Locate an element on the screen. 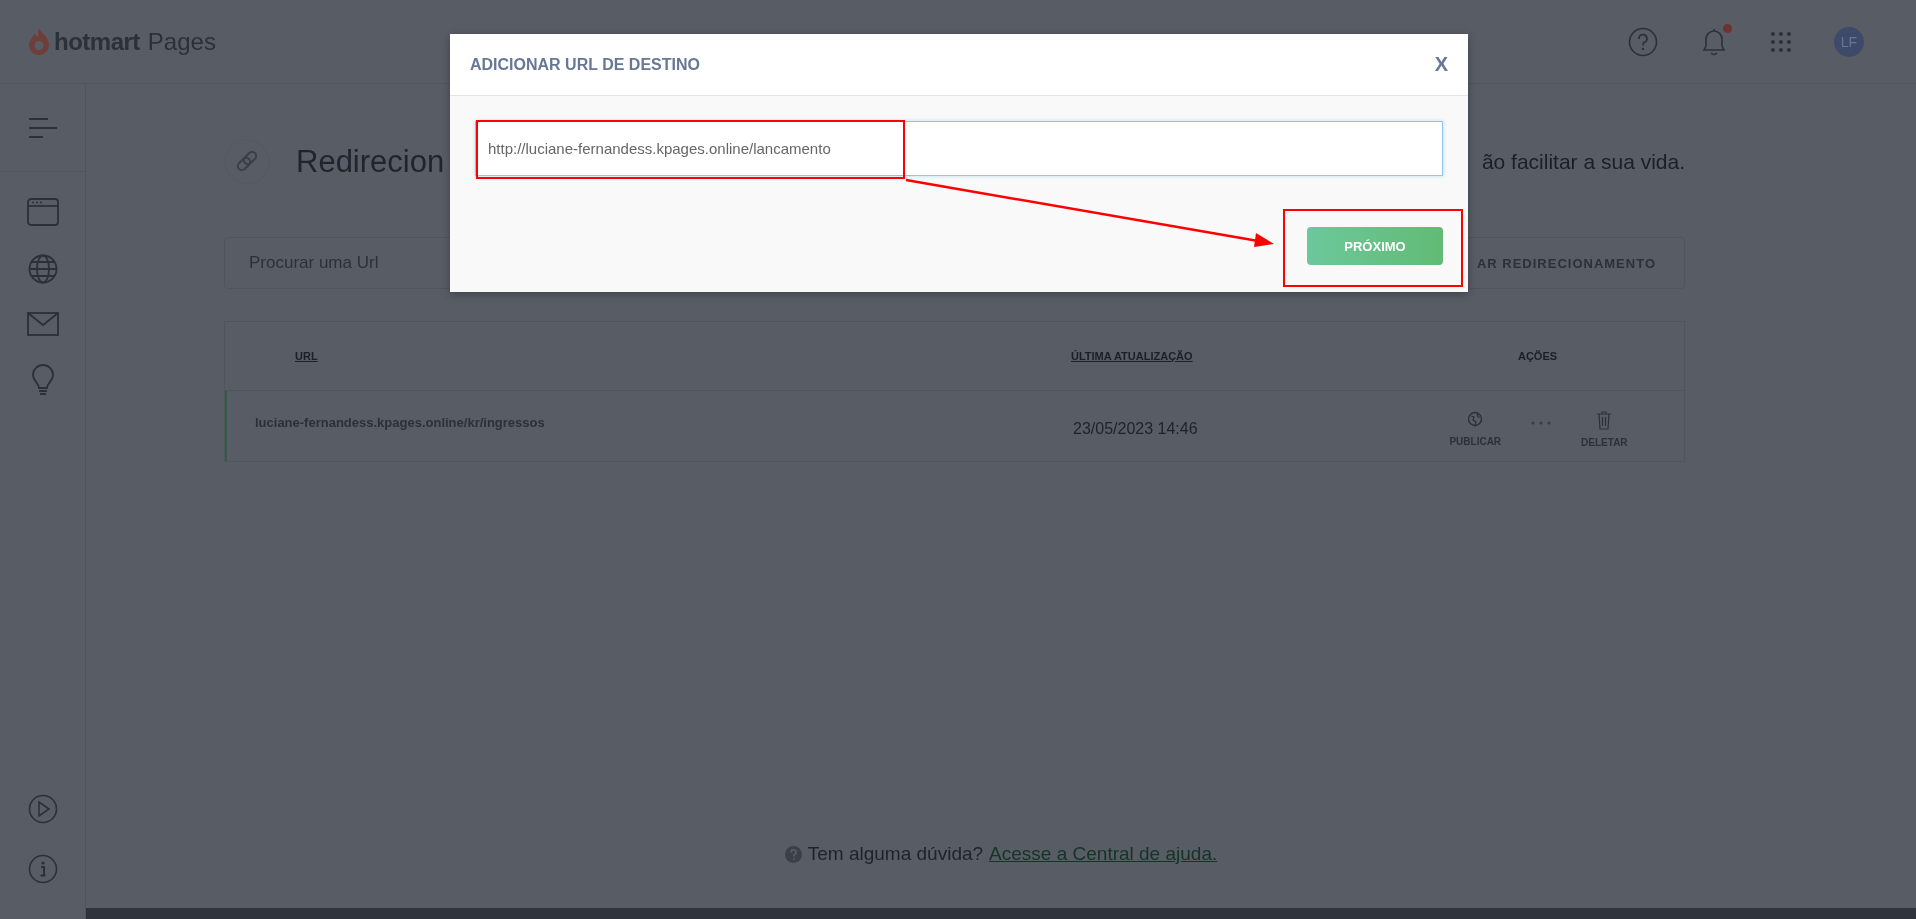 The image size is (1916, 919). mail-icon is located at coordinates (42, 324).